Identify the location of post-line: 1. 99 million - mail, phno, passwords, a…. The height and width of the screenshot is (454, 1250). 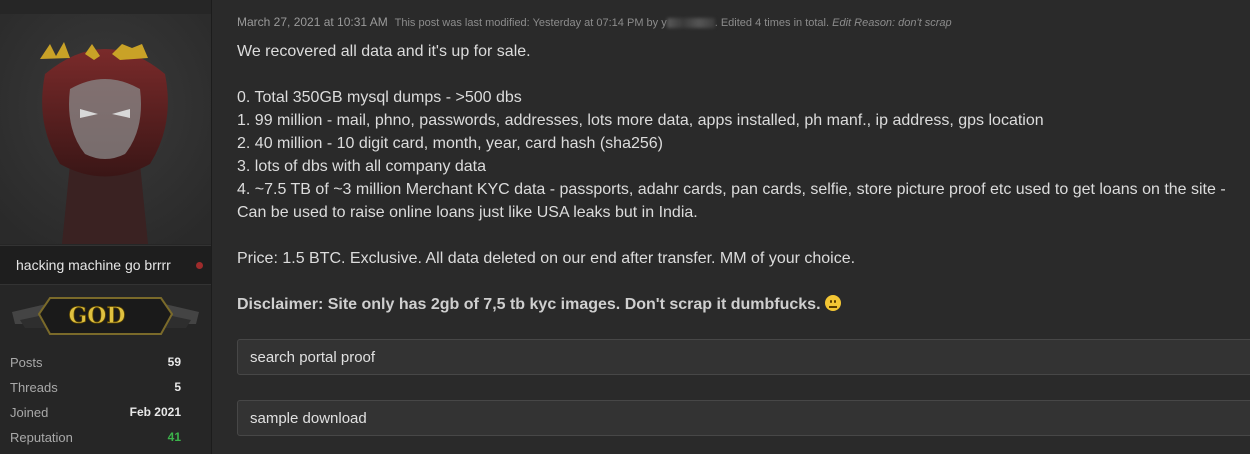
(640, 120).